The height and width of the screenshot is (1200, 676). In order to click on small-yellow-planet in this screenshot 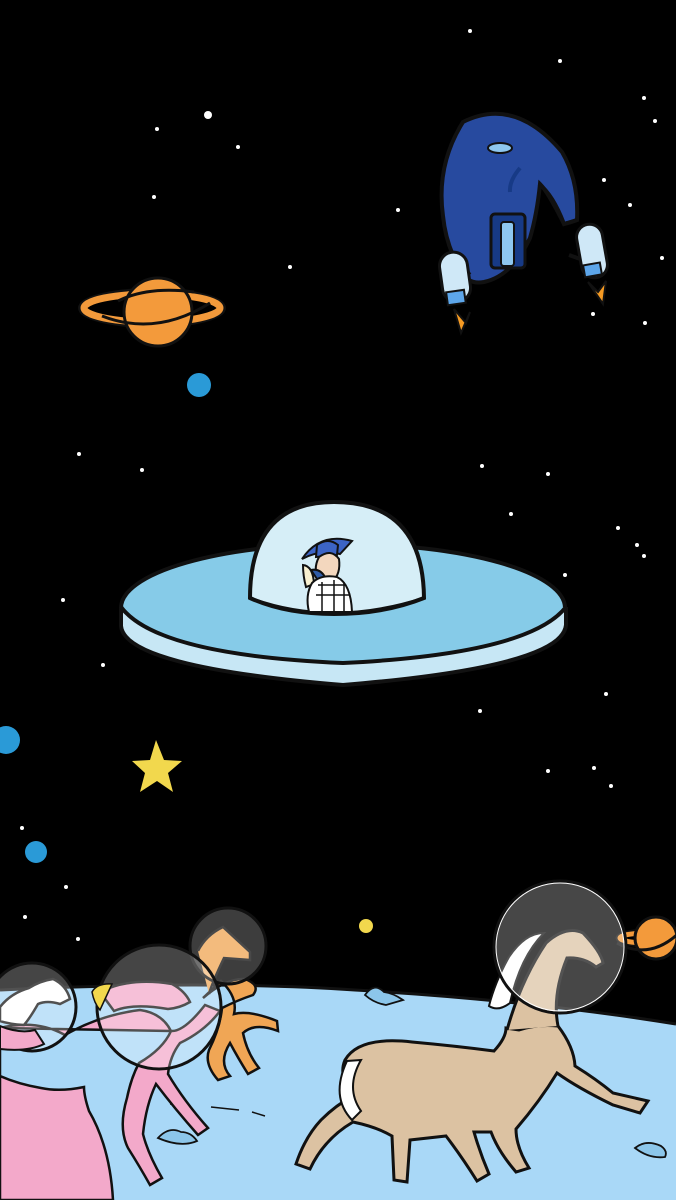, I will do `click(366, 926)`.